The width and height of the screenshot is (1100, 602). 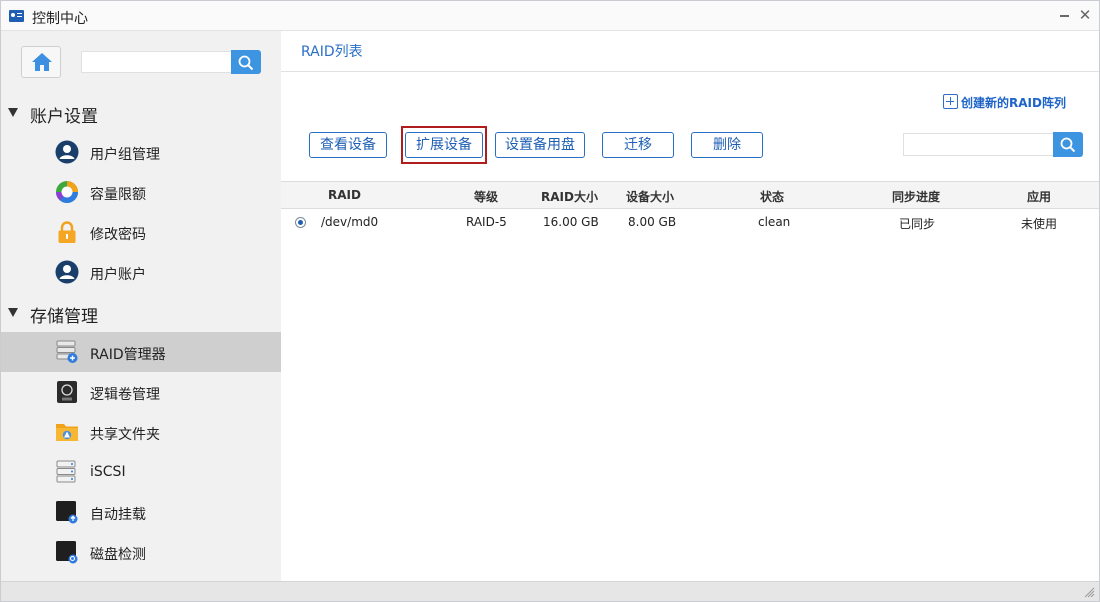 What do you see at coordinates (571, 222) in the screenshot?
I see `table-cell: 16.00 GB` at bounding box center [571, 222].